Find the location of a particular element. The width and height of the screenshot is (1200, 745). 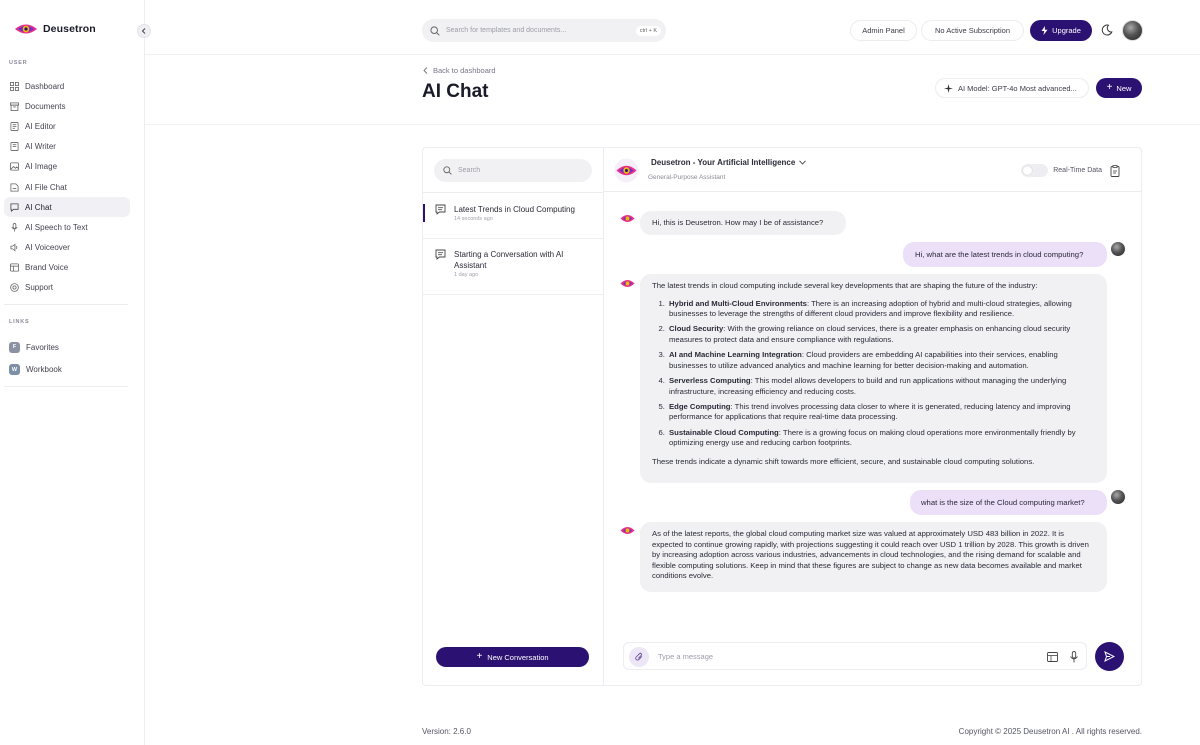

conversation-search-placeholder: Search is located at coordinates (469, 170).